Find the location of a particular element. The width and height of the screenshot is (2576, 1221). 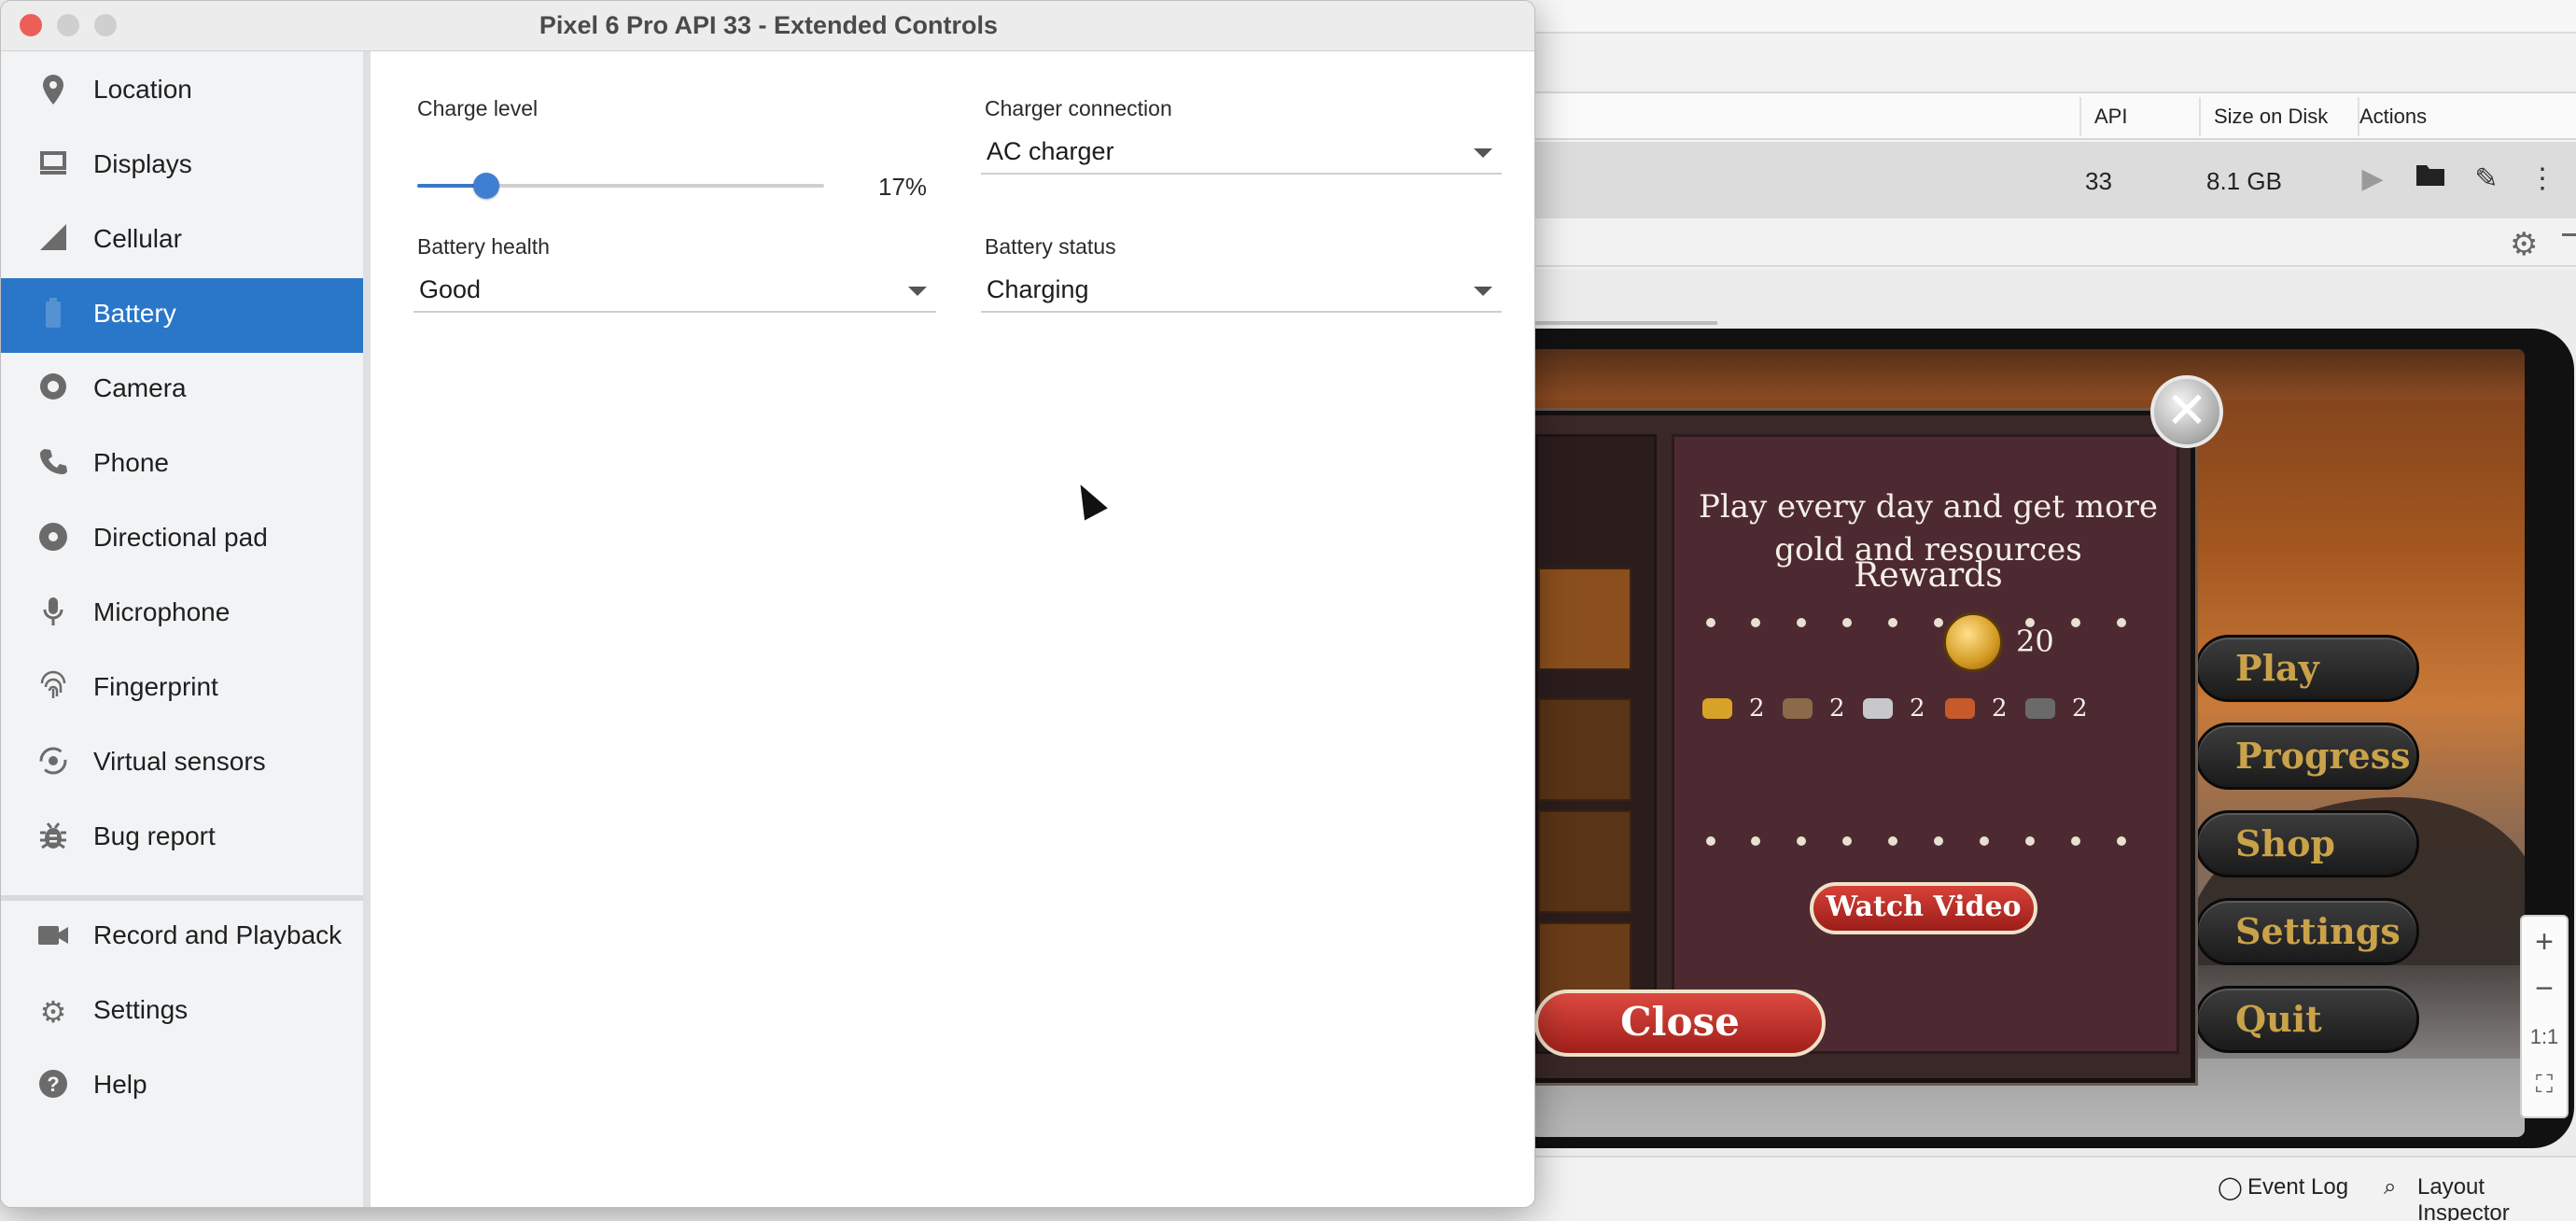

signal-icon is located at coordinates (53, 241).